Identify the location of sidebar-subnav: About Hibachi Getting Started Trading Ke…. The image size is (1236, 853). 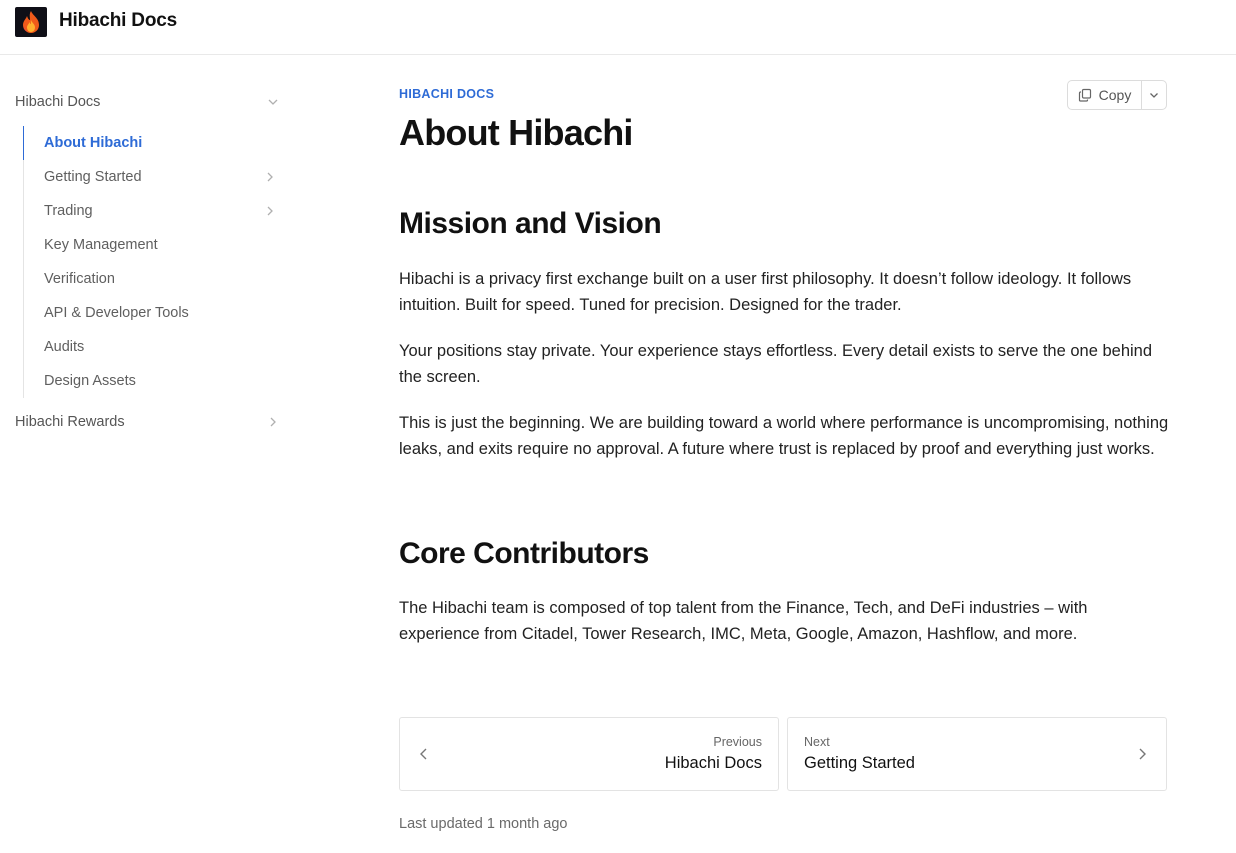
(152, 262).